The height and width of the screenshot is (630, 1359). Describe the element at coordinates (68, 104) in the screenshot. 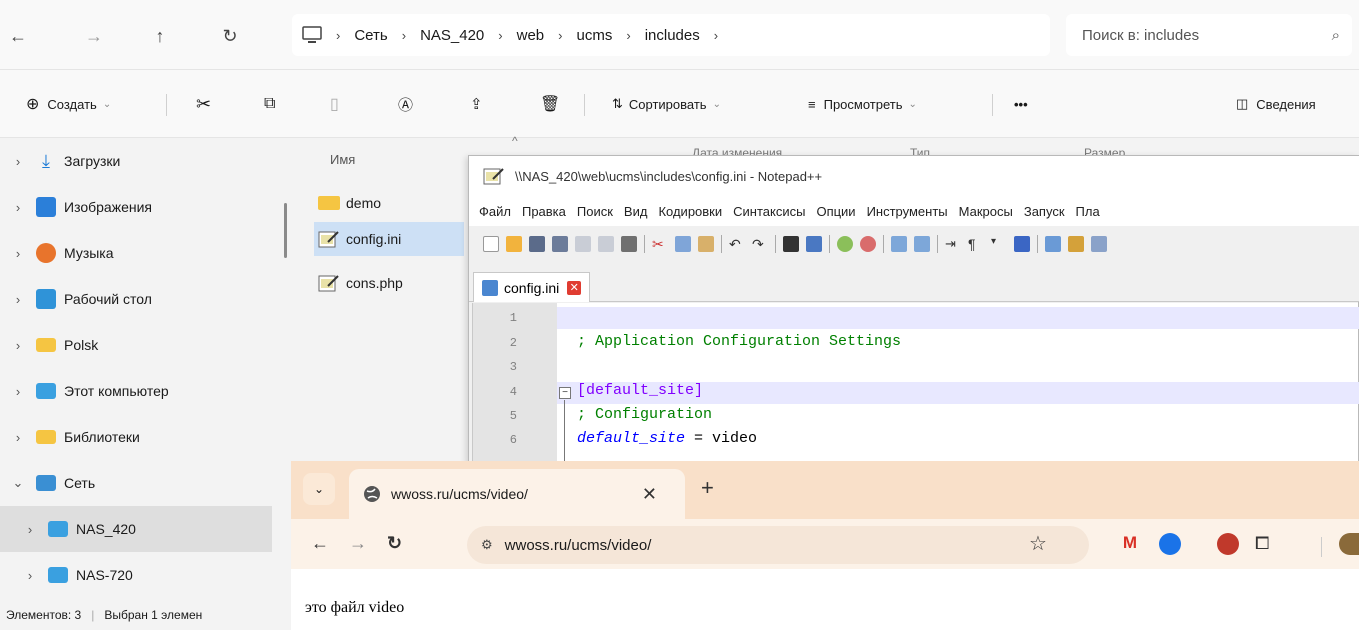

I see `create-button: ⊕ Создать ⌄` at that location.